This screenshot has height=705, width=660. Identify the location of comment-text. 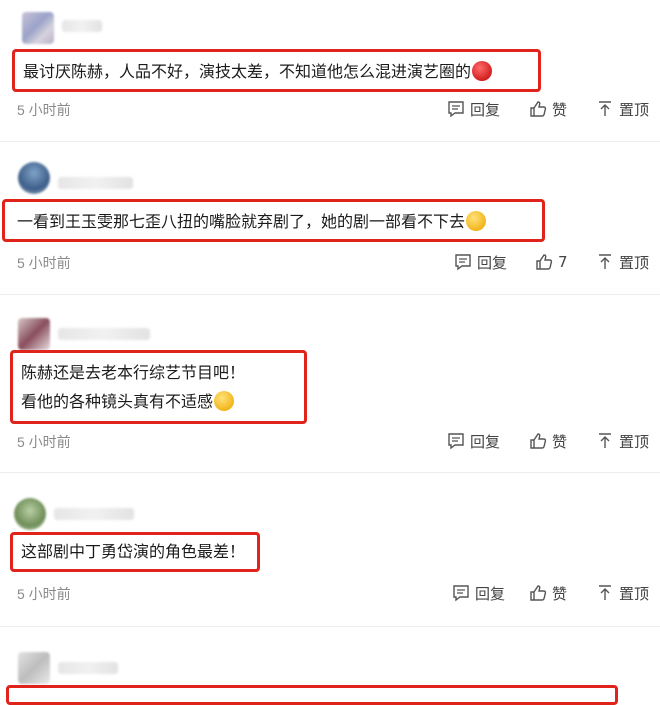
(312, 695).